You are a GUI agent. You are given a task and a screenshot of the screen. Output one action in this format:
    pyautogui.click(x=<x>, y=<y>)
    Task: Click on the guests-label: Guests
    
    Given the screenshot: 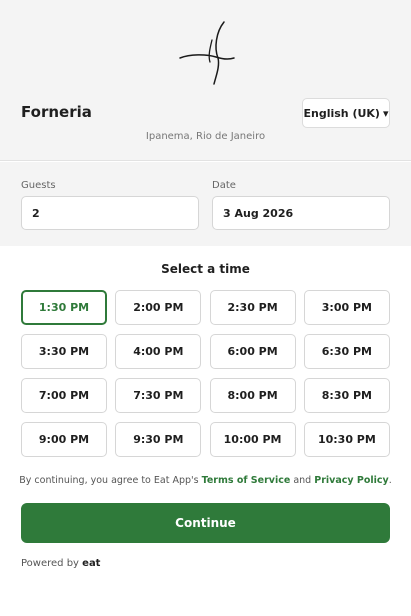 What is the action you would take?
    pyautogui.click(x=38, y=185)
    